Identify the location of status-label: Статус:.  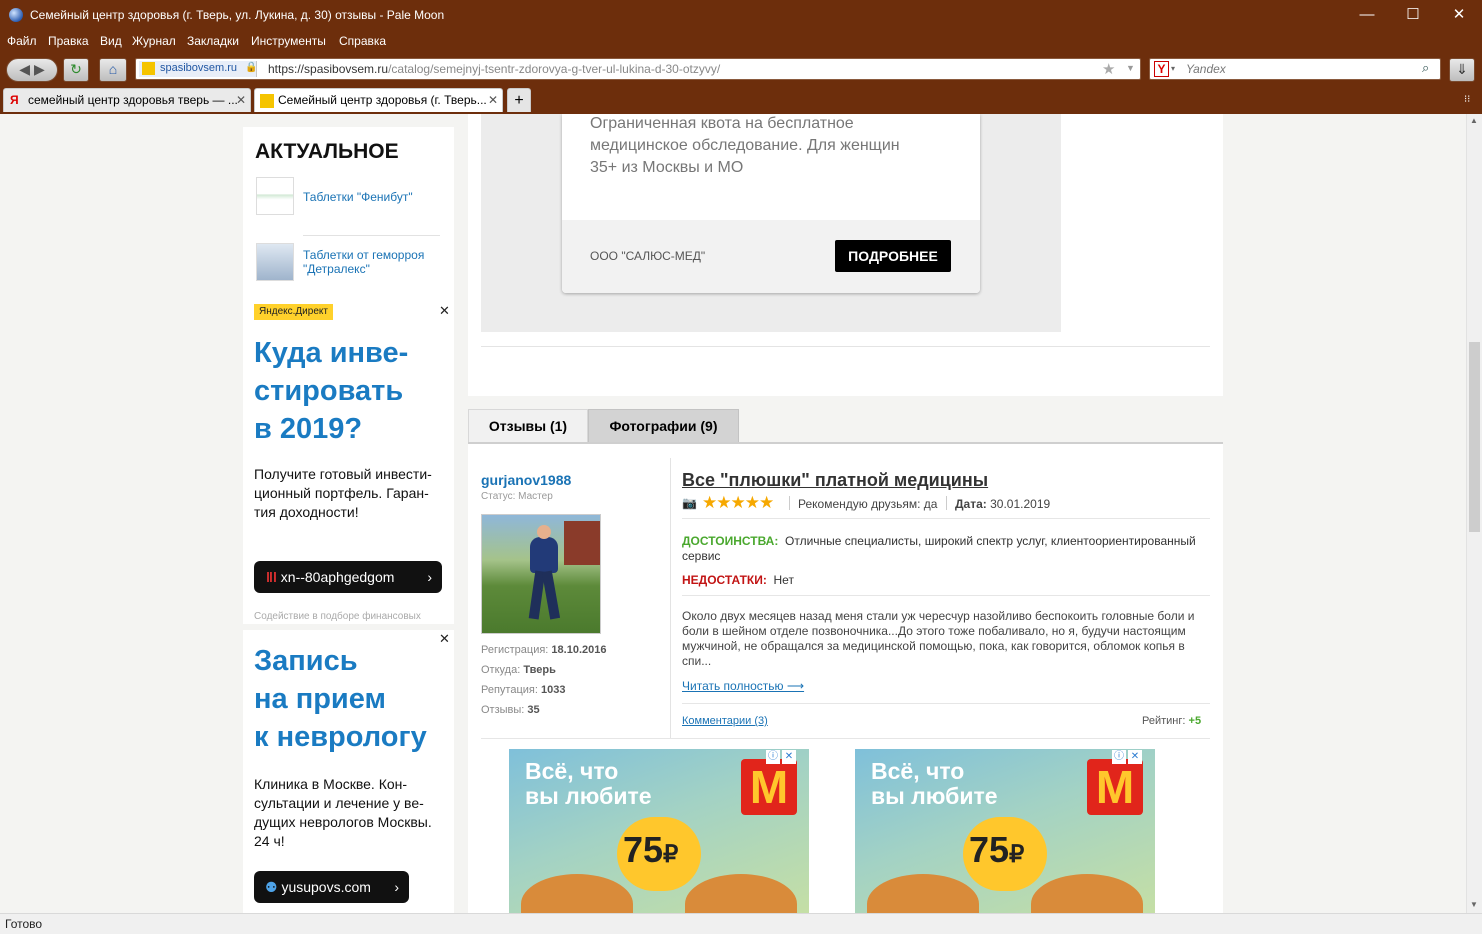
(498, 496).